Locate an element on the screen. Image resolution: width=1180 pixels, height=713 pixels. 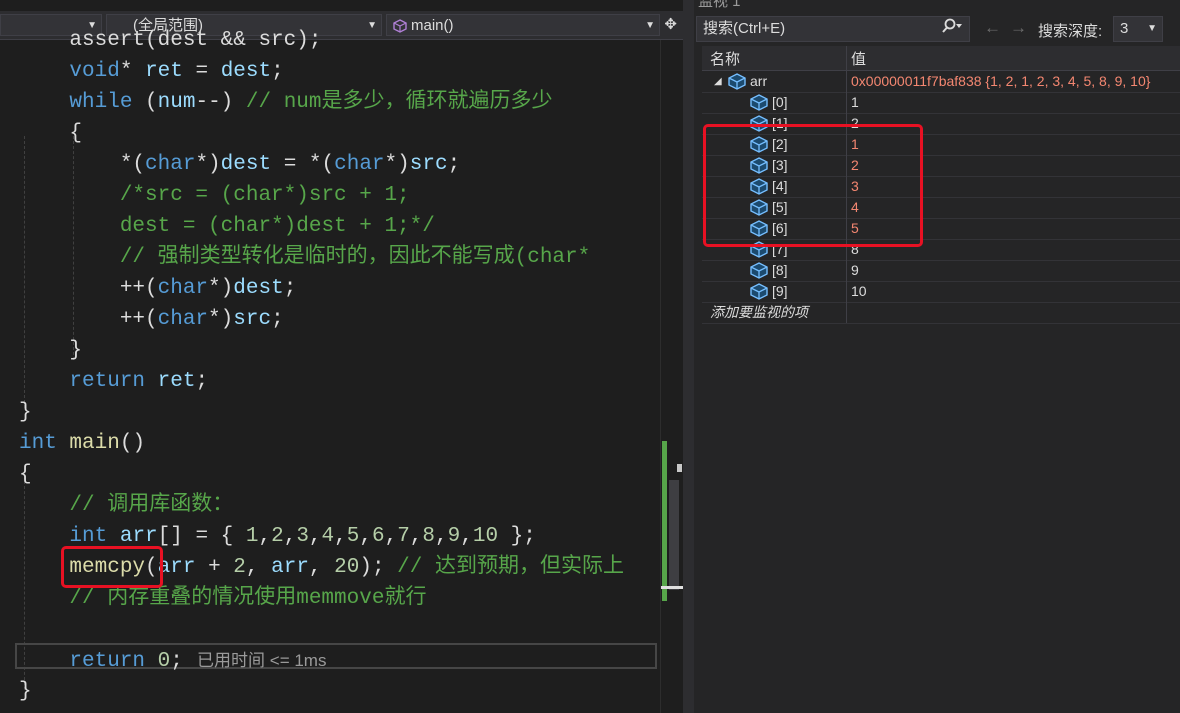
code-token: ( is located at coordinates (145, 102).